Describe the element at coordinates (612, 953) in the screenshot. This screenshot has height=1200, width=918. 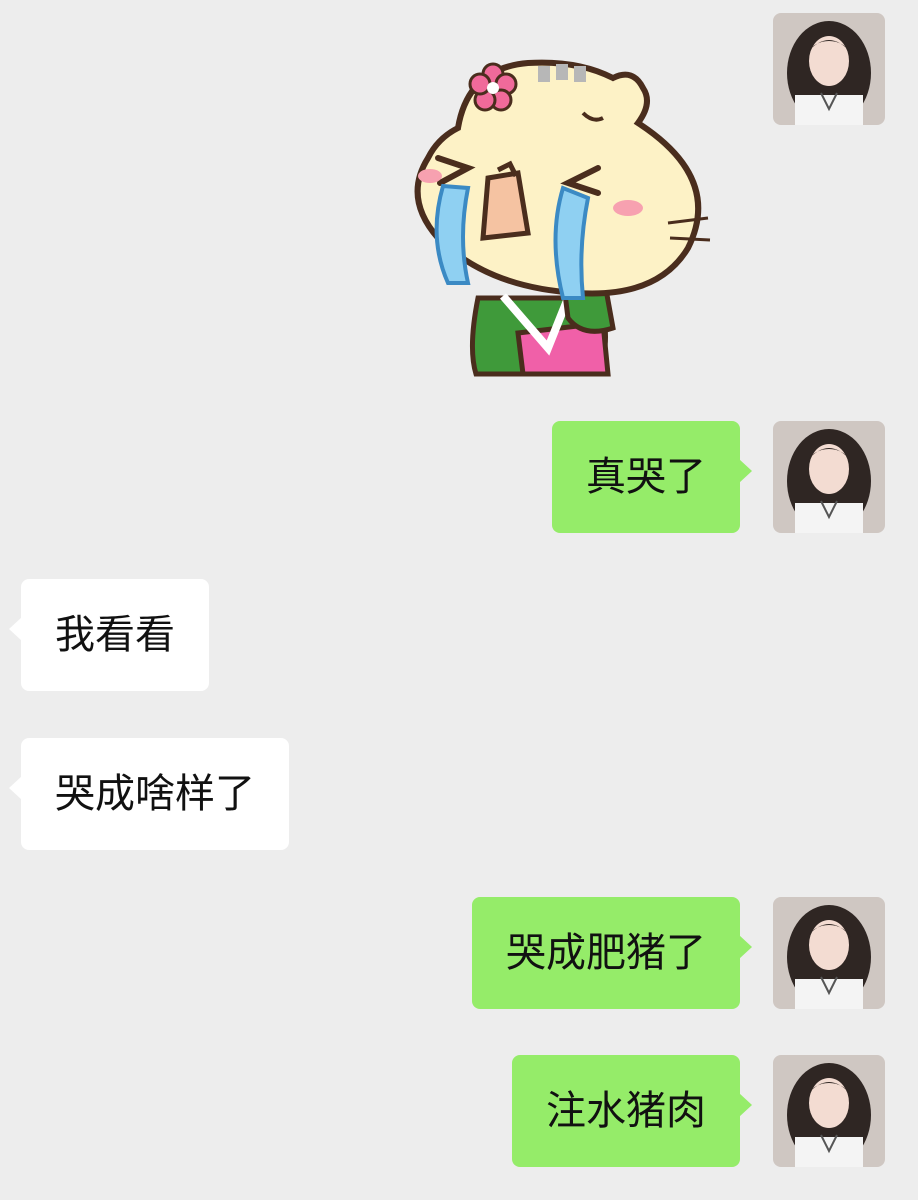
I see `message-bubble: 哭成肥猪了` at that location.